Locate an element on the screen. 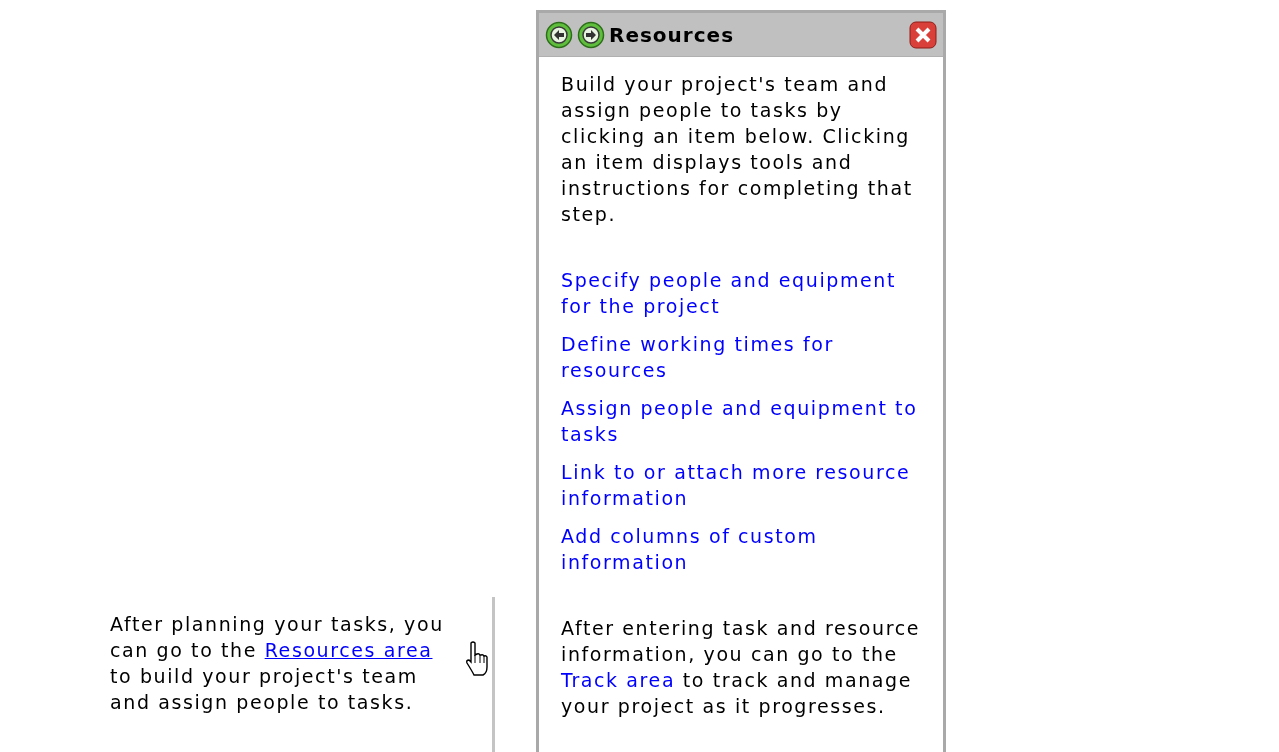  note-text: After planning your tasks, you can go to the Resources area to build your project's team and assign people to tasks. is located at coordinates (277, 663).